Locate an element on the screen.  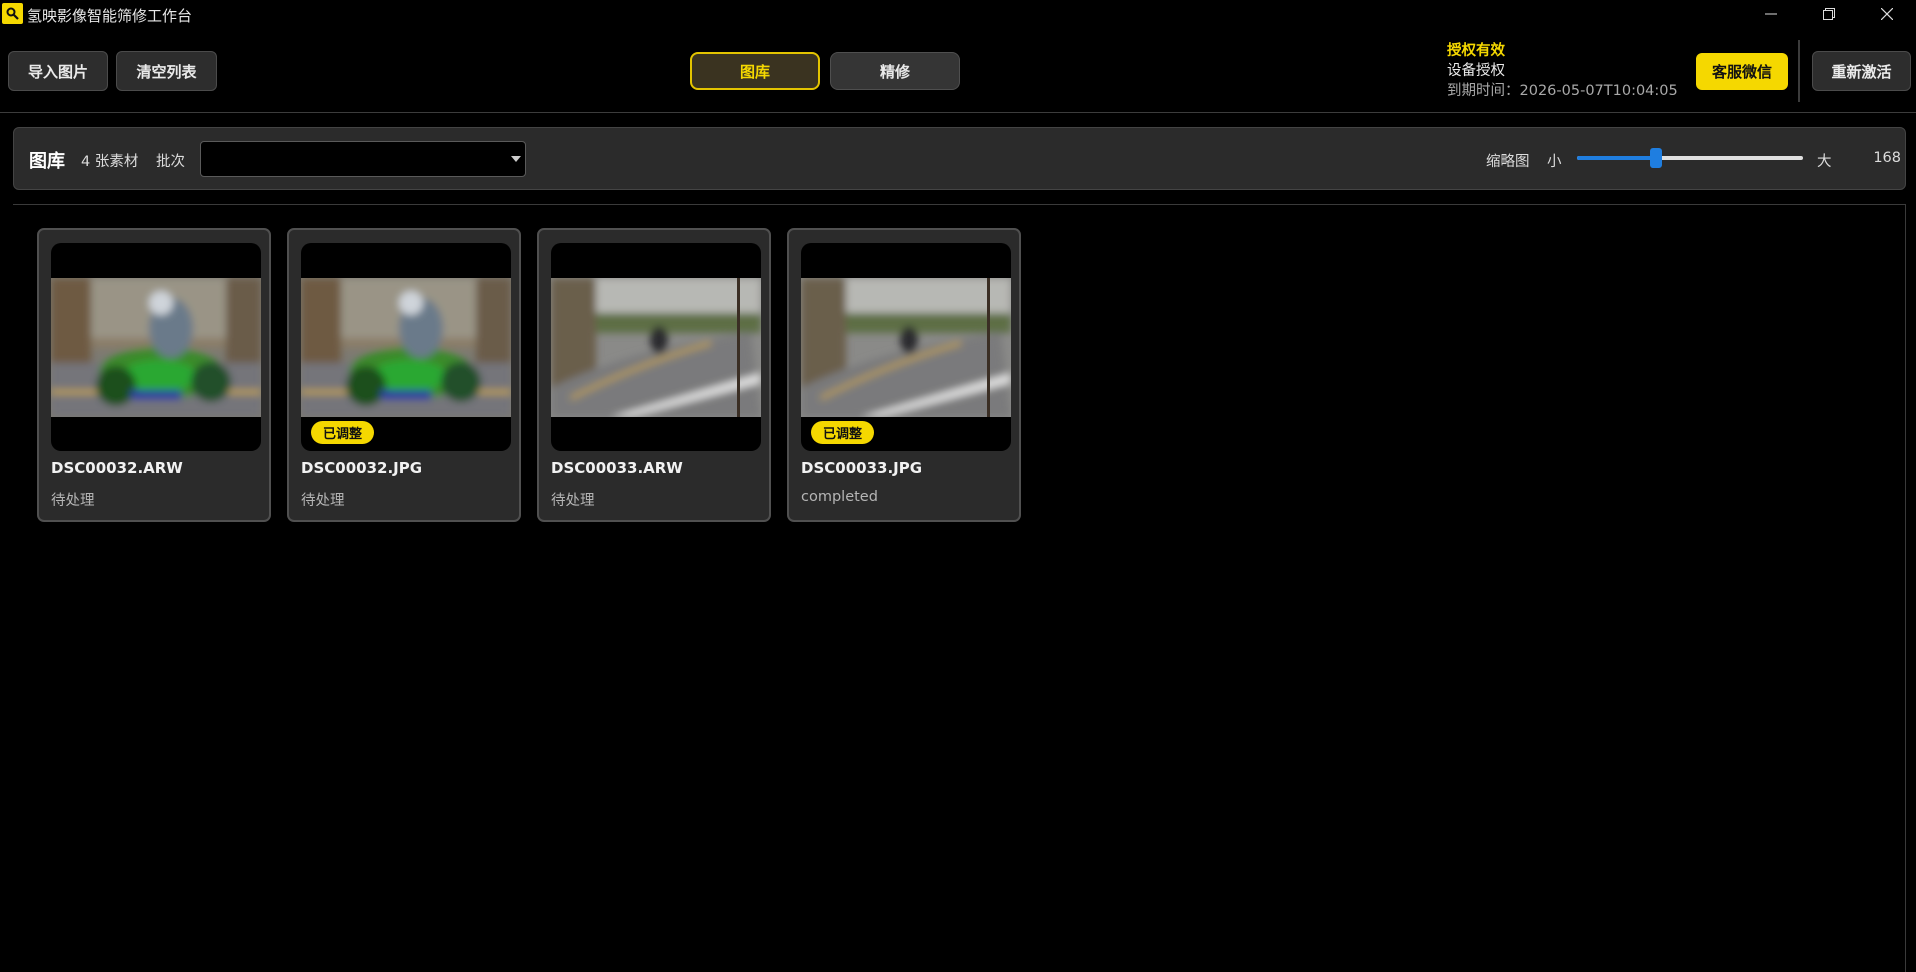
close-button is located at coordinates (1887, 14).